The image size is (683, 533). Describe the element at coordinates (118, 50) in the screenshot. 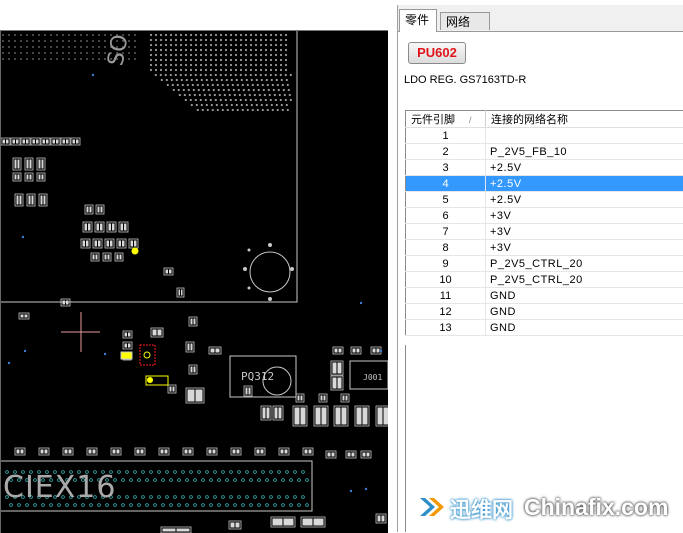

I see `corner-silkscreen-text: SO` at that location.